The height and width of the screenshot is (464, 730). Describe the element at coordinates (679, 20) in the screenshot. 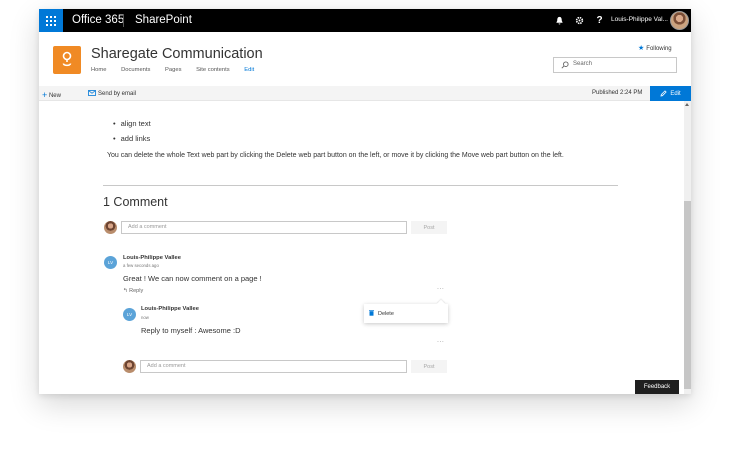

I see `user-avatar` at that location.